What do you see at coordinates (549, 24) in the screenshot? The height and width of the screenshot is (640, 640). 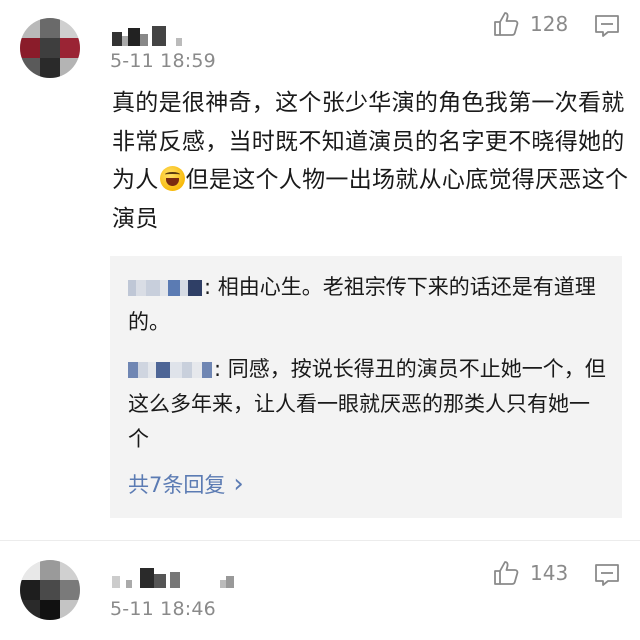 I see `like-count: 128` at bounding box center [549, 24].